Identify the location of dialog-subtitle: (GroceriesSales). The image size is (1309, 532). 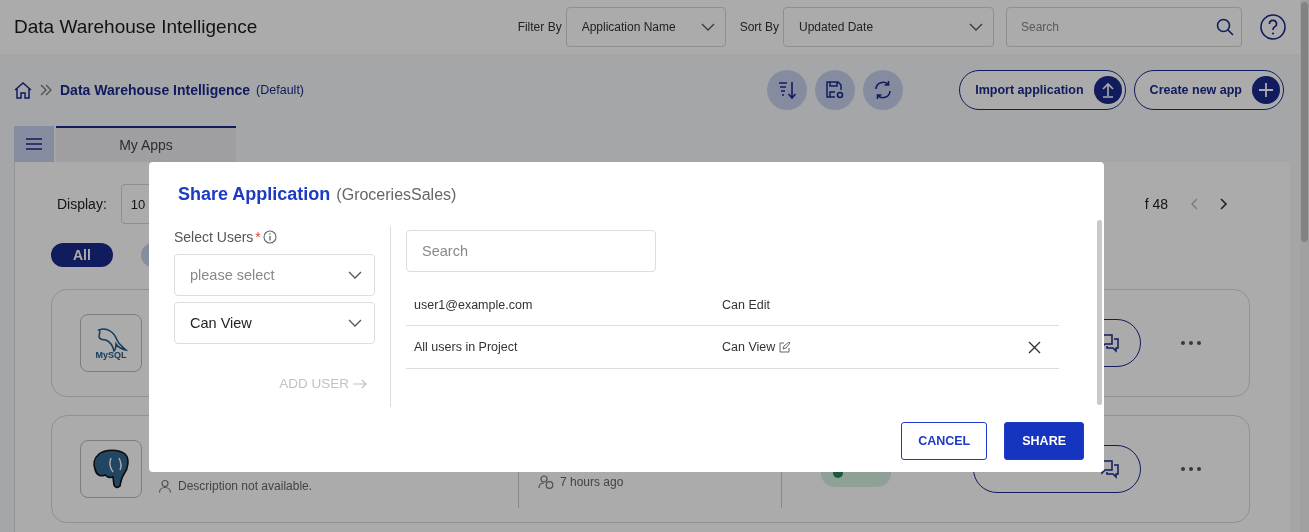
(396, 195).